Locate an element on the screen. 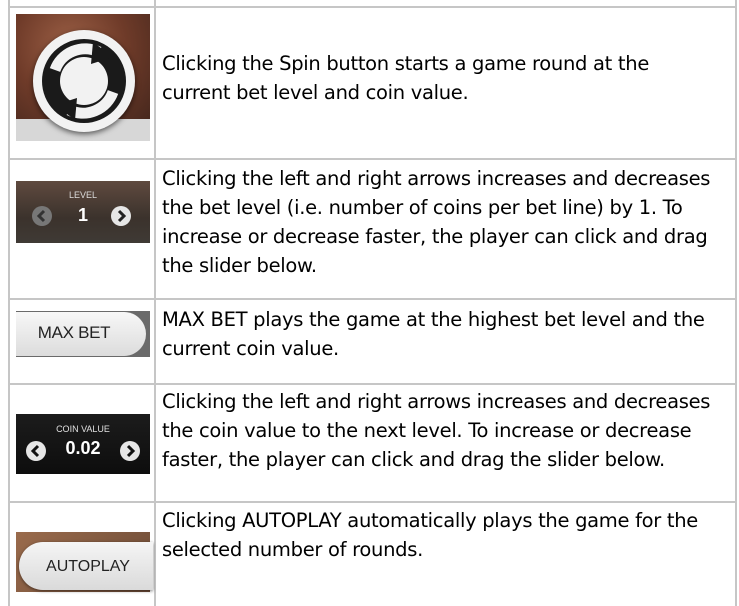  level-label: LEVEL is located at coordinates (83, 195).